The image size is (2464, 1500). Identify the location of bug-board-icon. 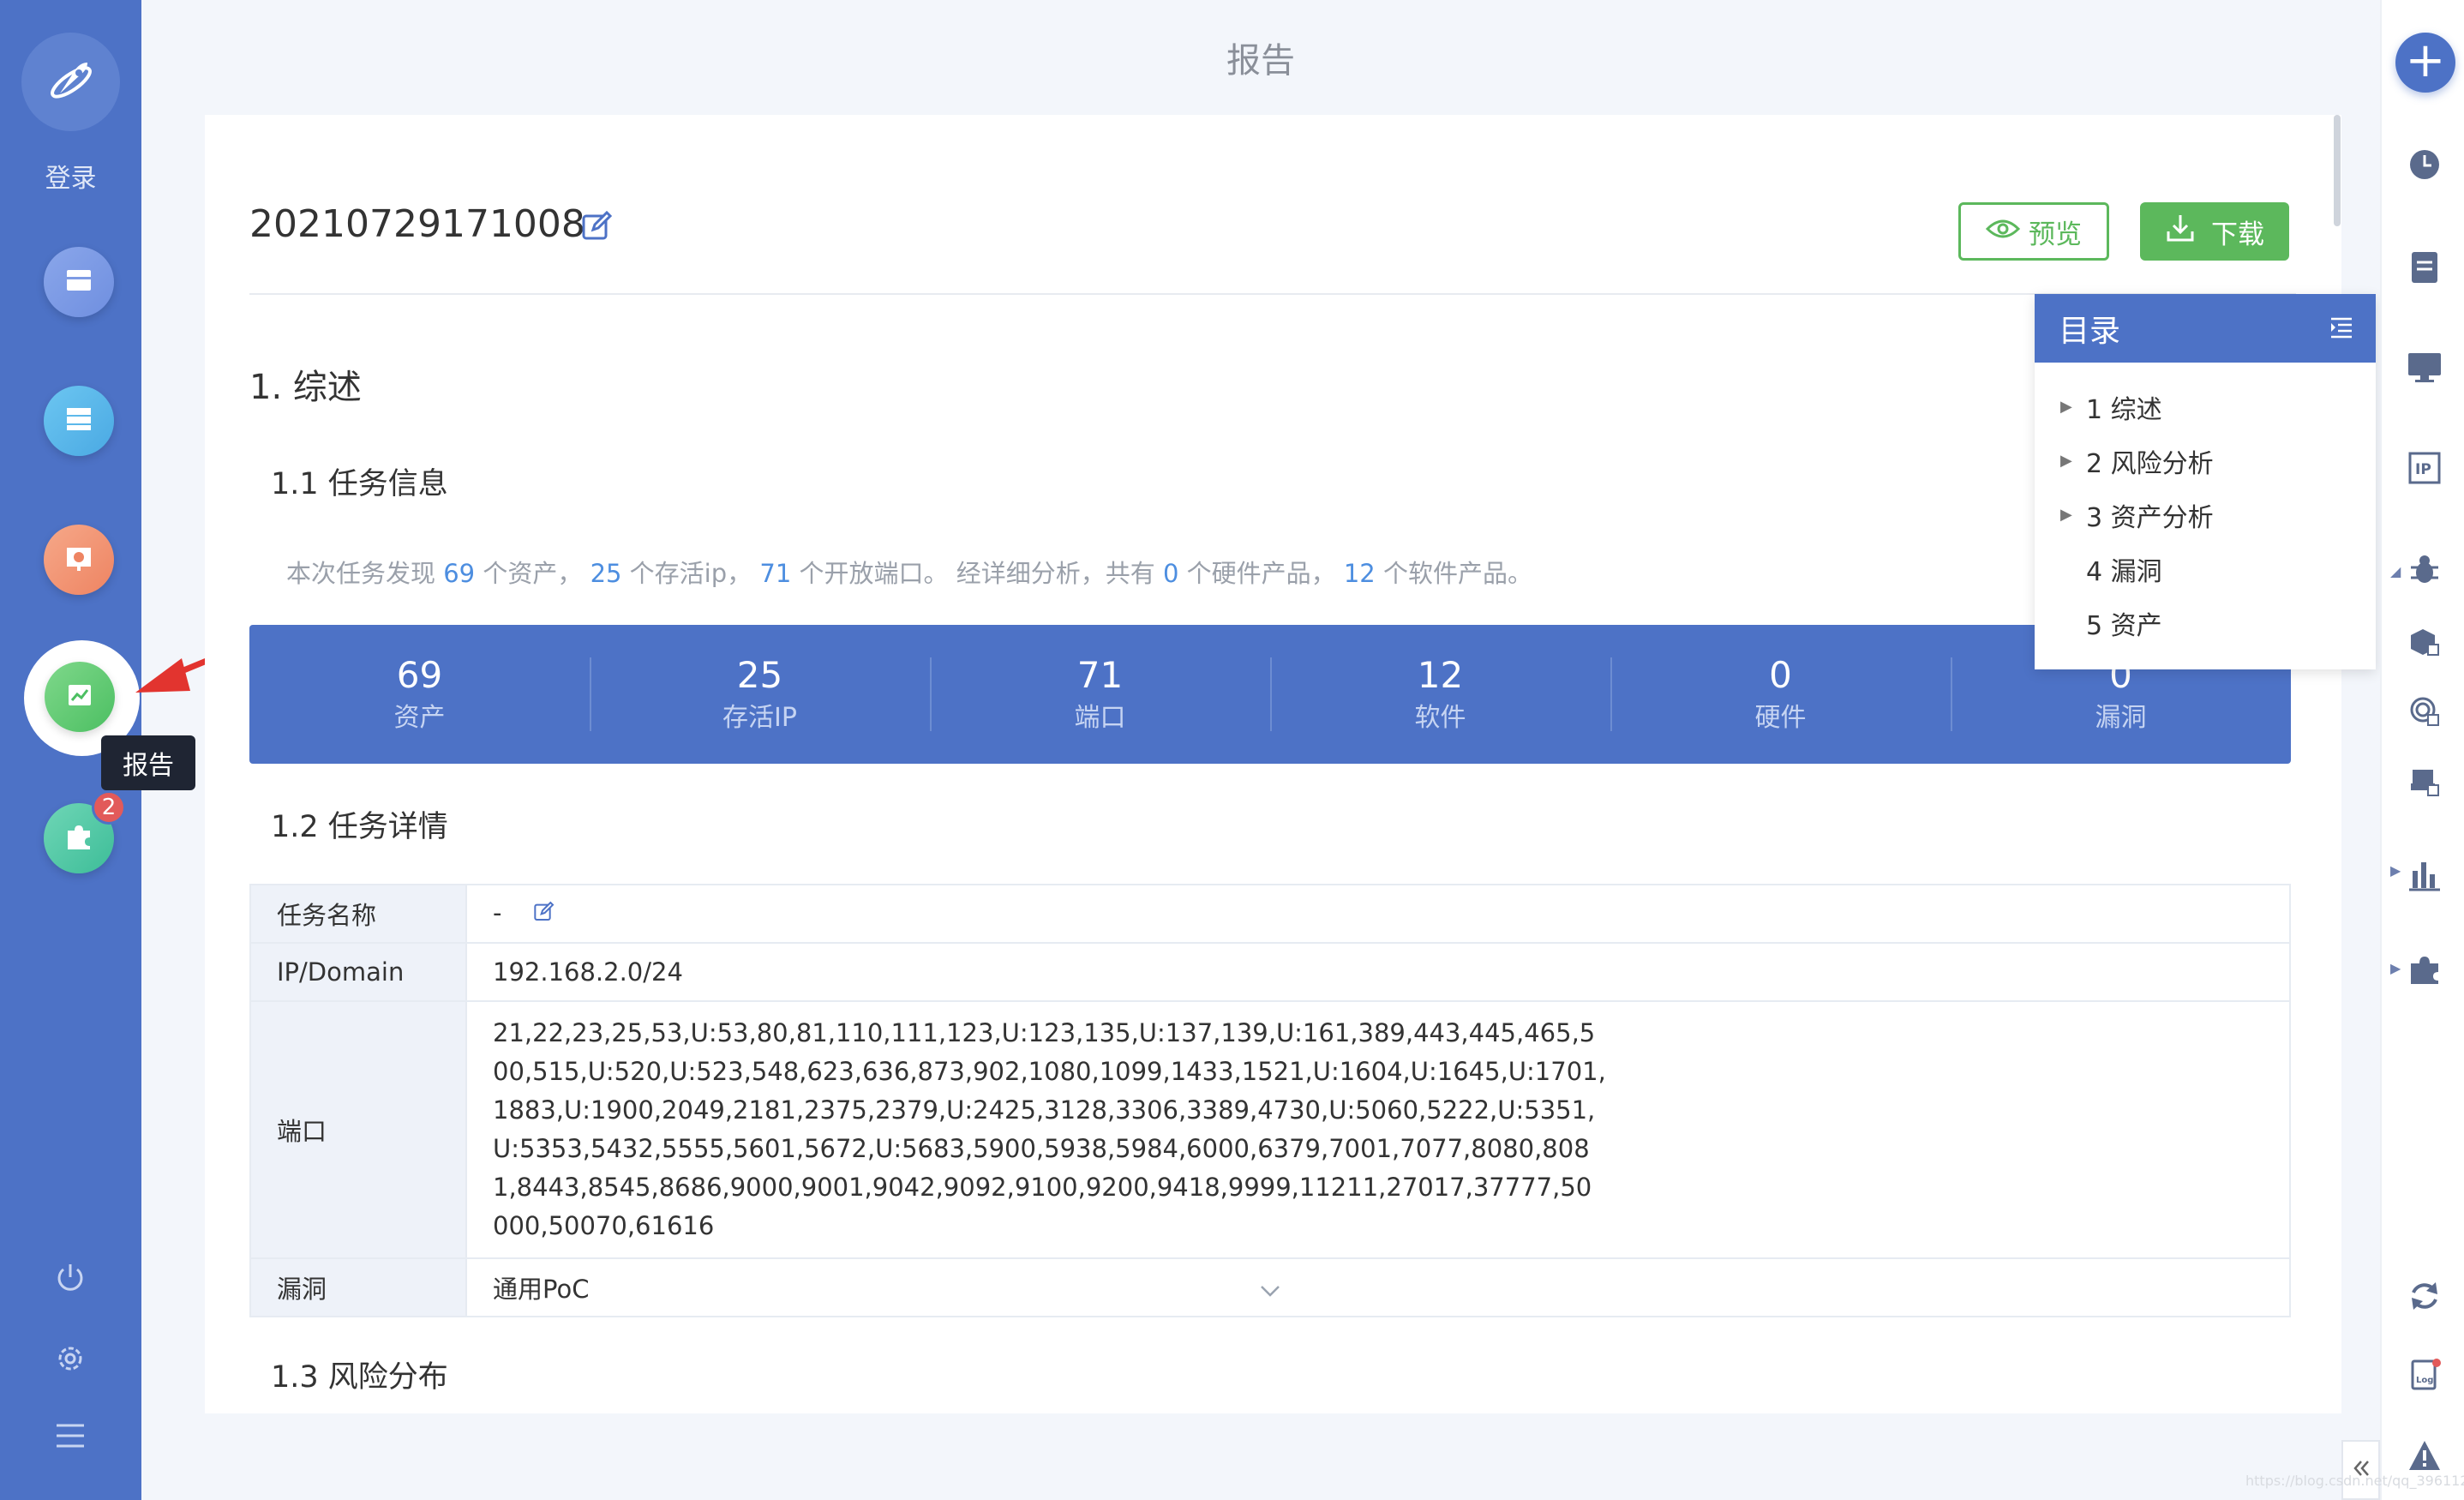
(79, 560).